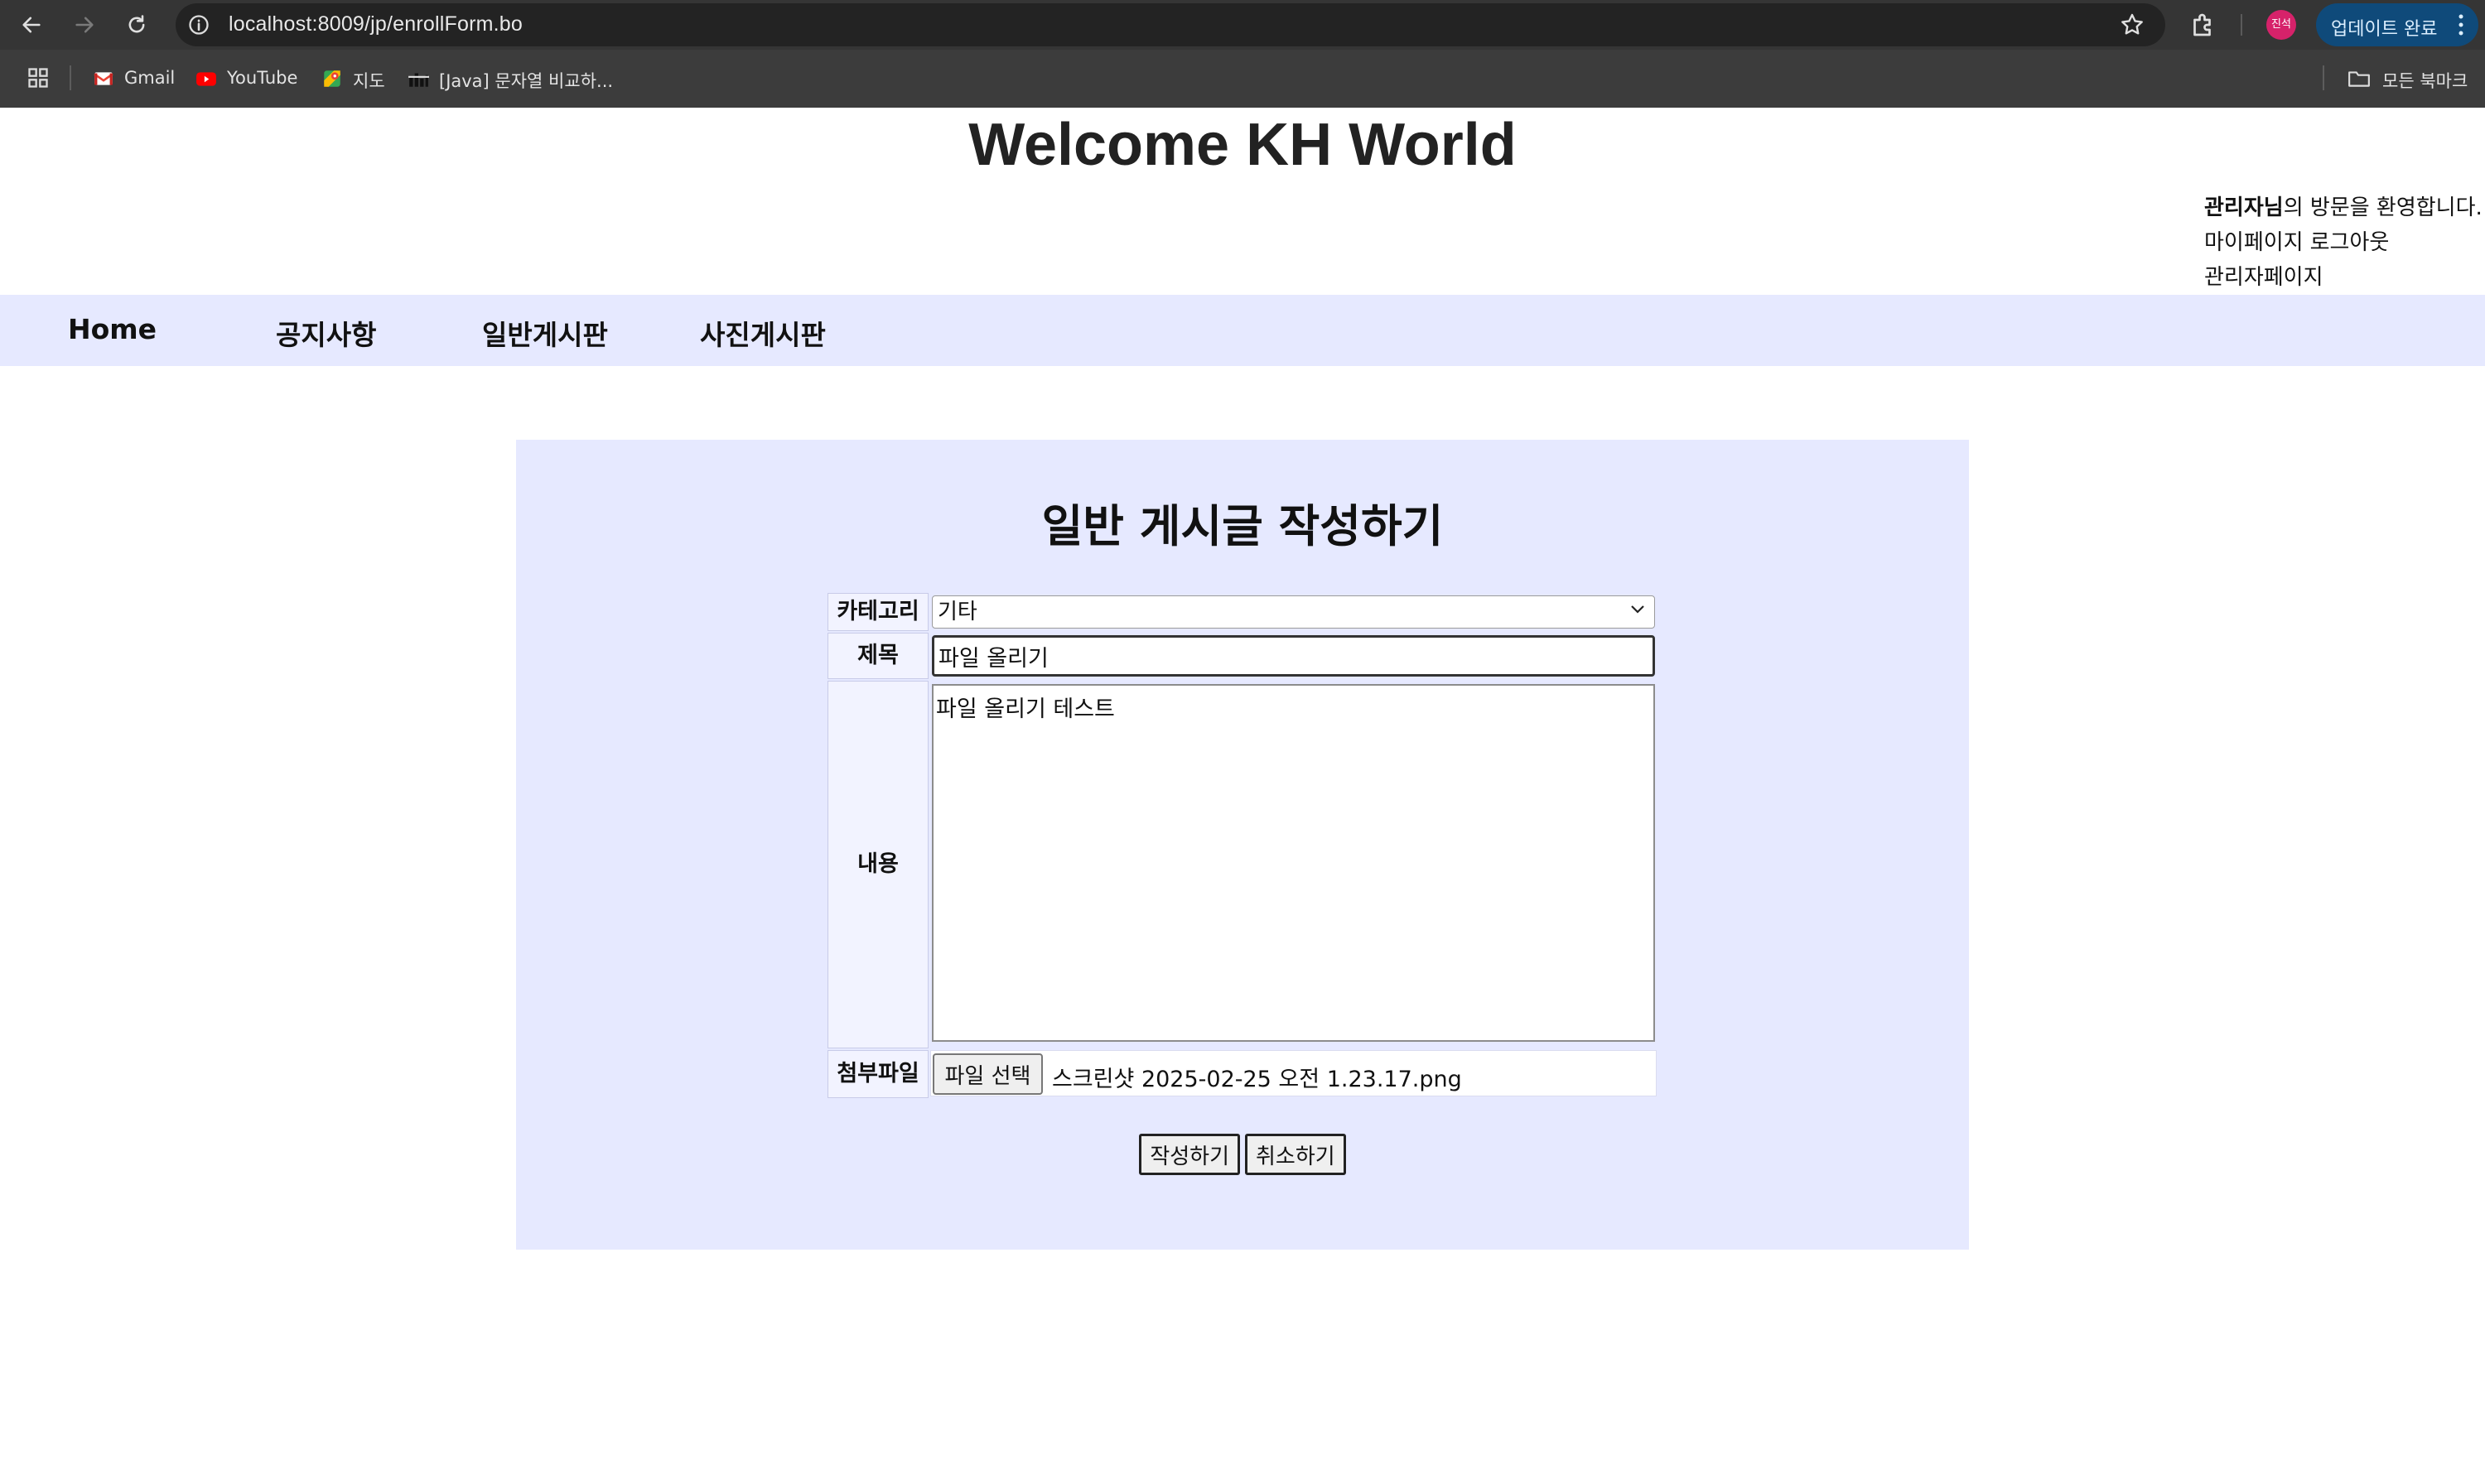 This screenshot has width=2485, height=1484. Describe the element at coordinates (112, 329) in the screenshot. I see `nav-item-home: Home` at that location.